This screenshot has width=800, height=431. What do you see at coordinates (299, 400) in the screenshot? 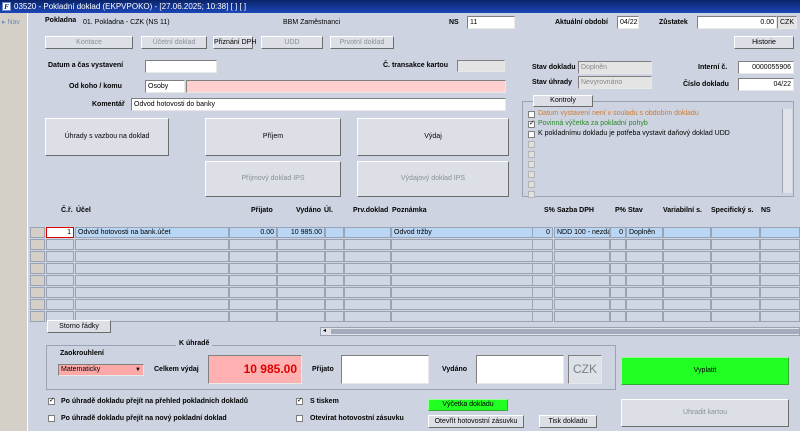
I see `tiskem-checkbox` at bounding box center [299, 400].